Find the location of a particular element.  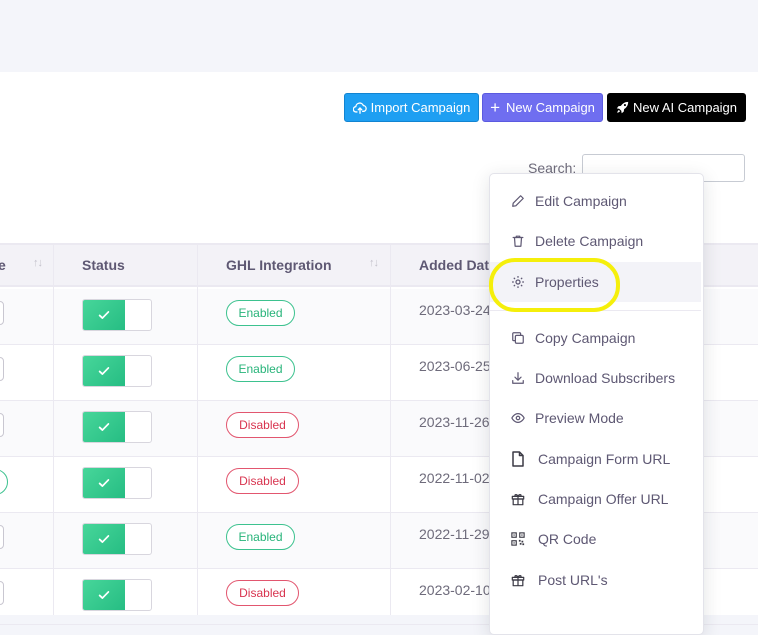

column-header-ghl-integration: GHL Integration is located at coordinates (279, 265).